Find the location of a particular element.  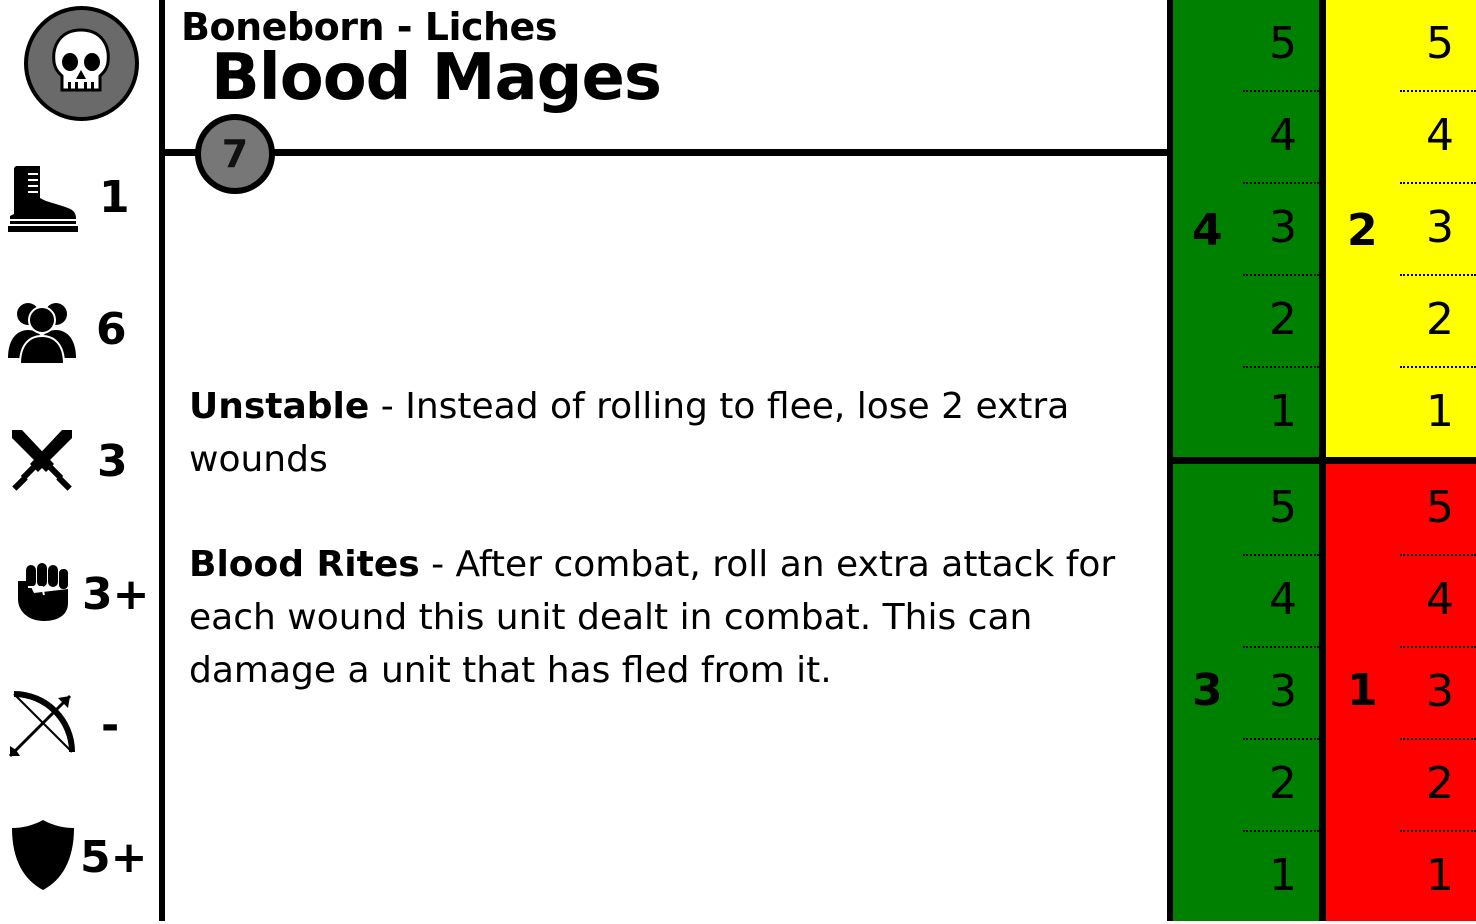

cost-value: 7 is located at coordinates (235, 154).